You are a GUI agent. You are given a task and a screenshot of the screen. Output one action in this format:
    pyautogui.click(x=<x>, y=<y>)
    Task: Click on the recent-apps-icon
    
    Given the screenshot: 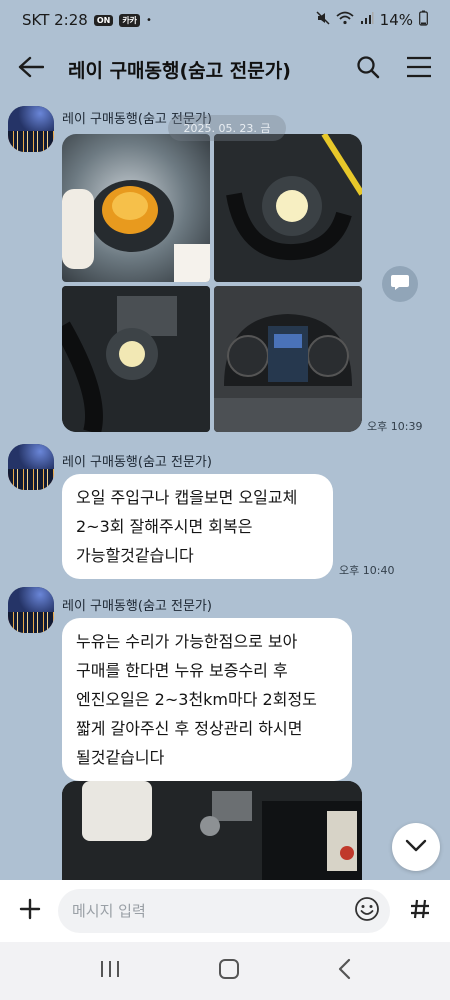 What is the action you would take?
    pyautogui.click(x=110, y=971)
    